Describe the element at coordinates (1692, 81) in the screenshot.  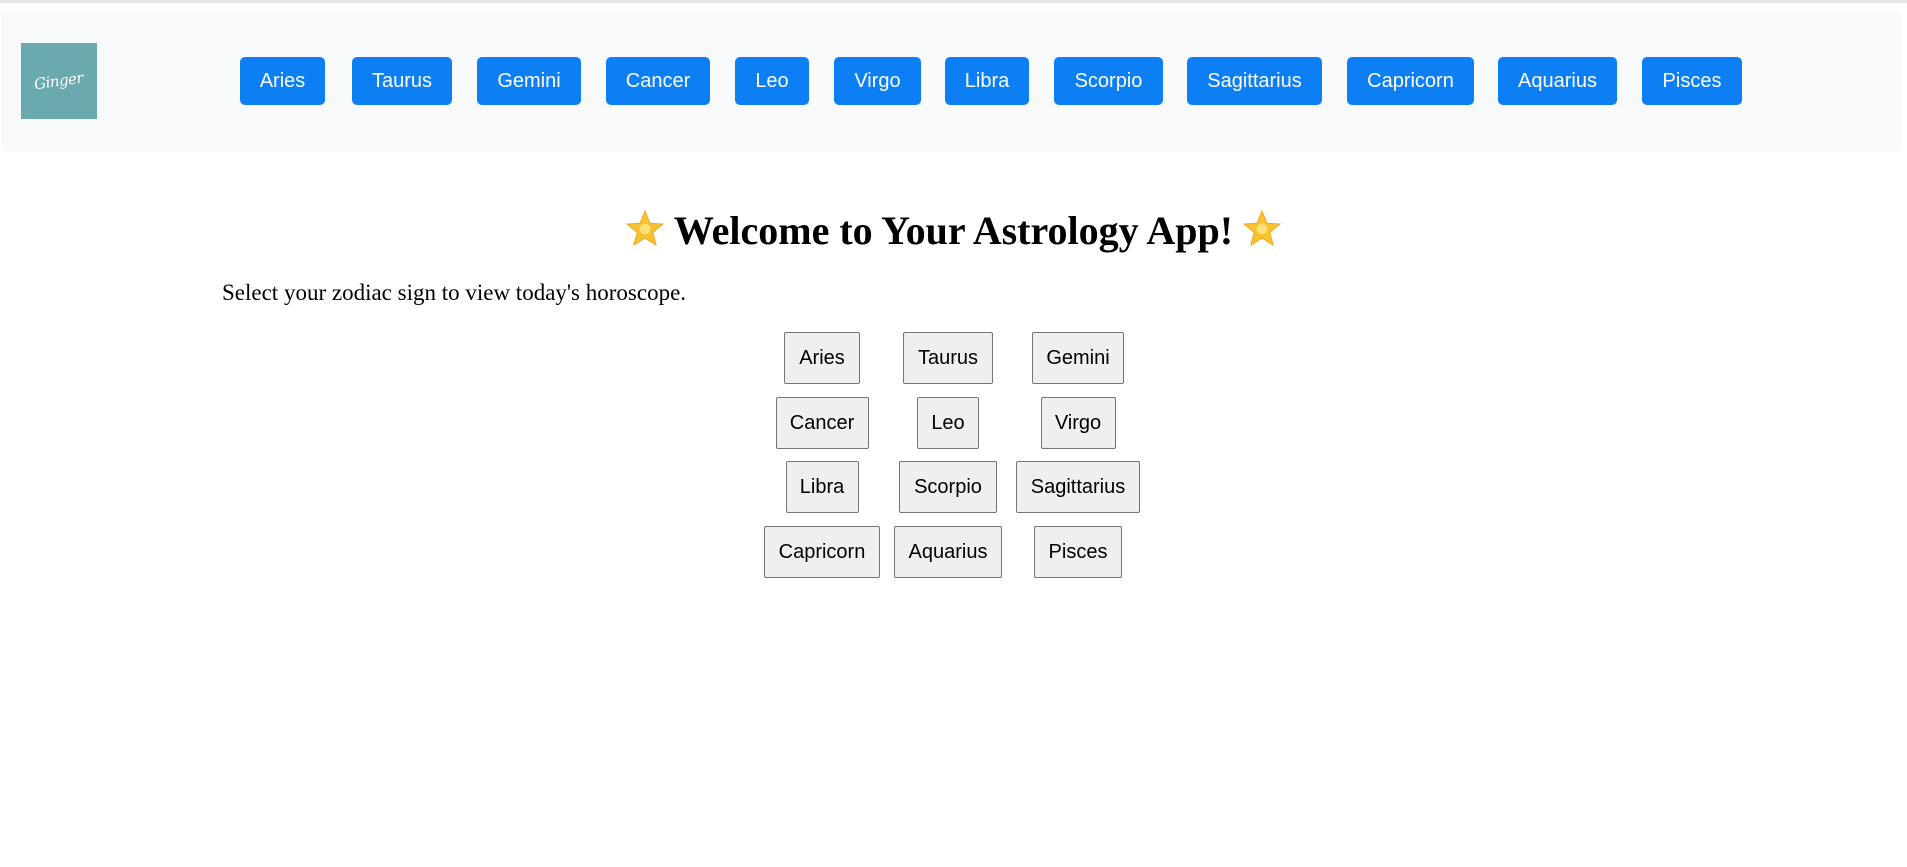
I see `nav-button-pisces: Pisces` at that location.